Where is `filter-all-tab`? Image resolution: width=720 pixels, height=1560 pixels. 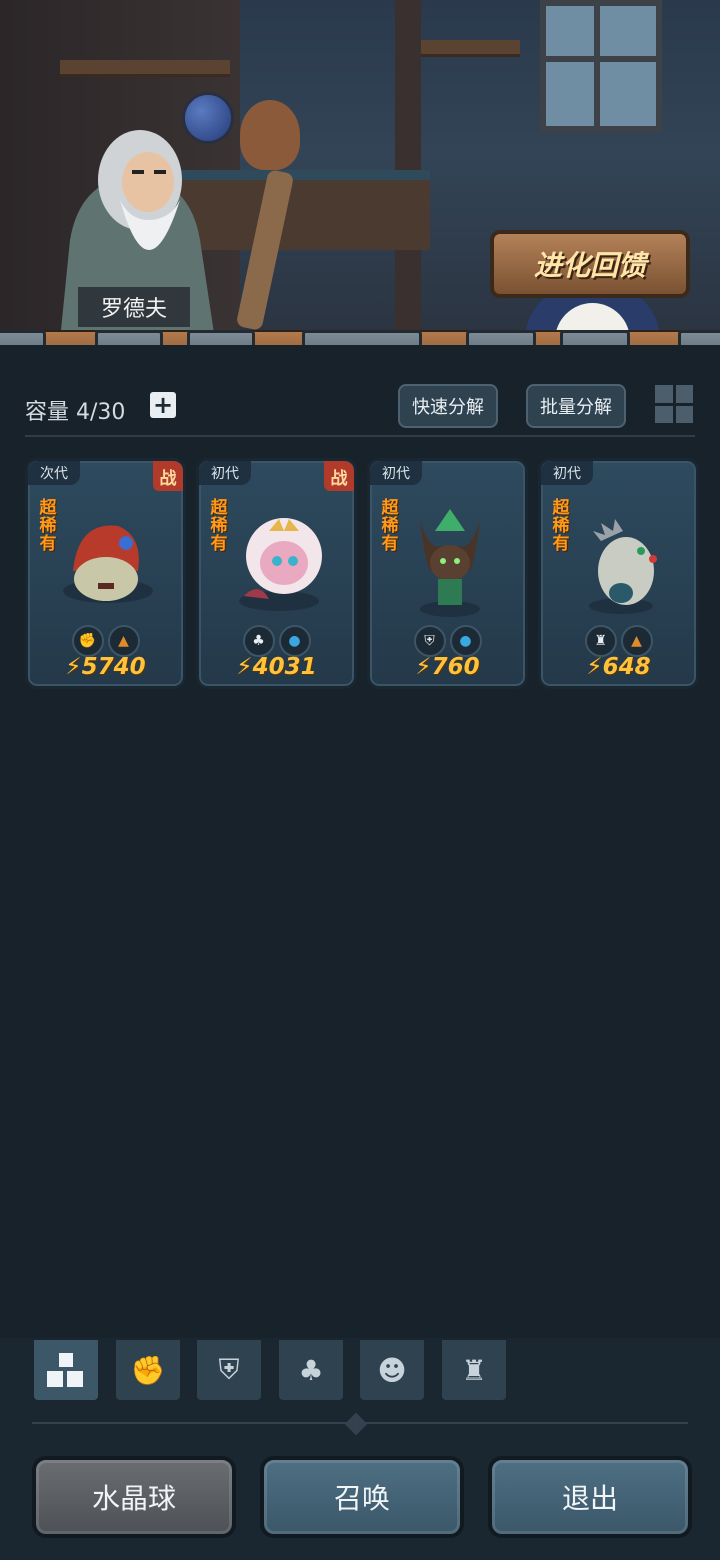
filter-all-tab is located at coordinates (66, 1370).